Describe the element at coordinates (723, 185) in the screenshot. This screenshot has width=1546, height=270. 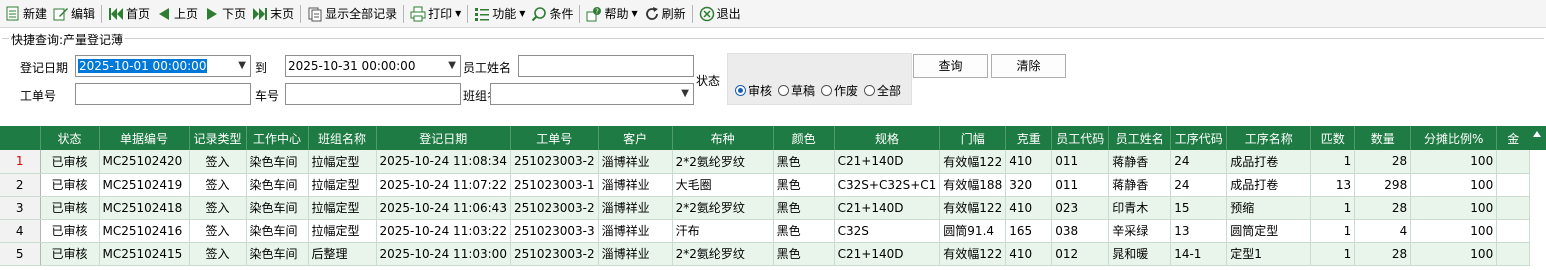
I see `table-cell: 大毛圈` at that location.